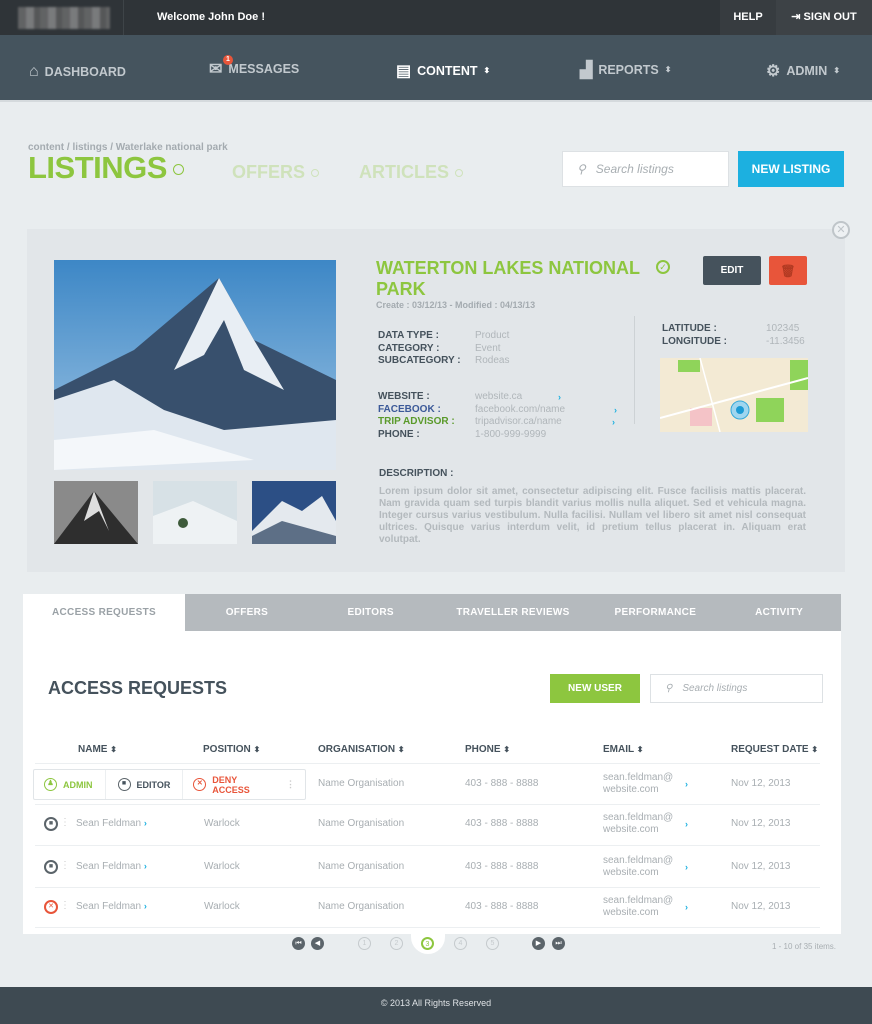  Describe the element at coordinates (558, 943) in the screenshot. I see `last-page-button: ⏭` at that location.